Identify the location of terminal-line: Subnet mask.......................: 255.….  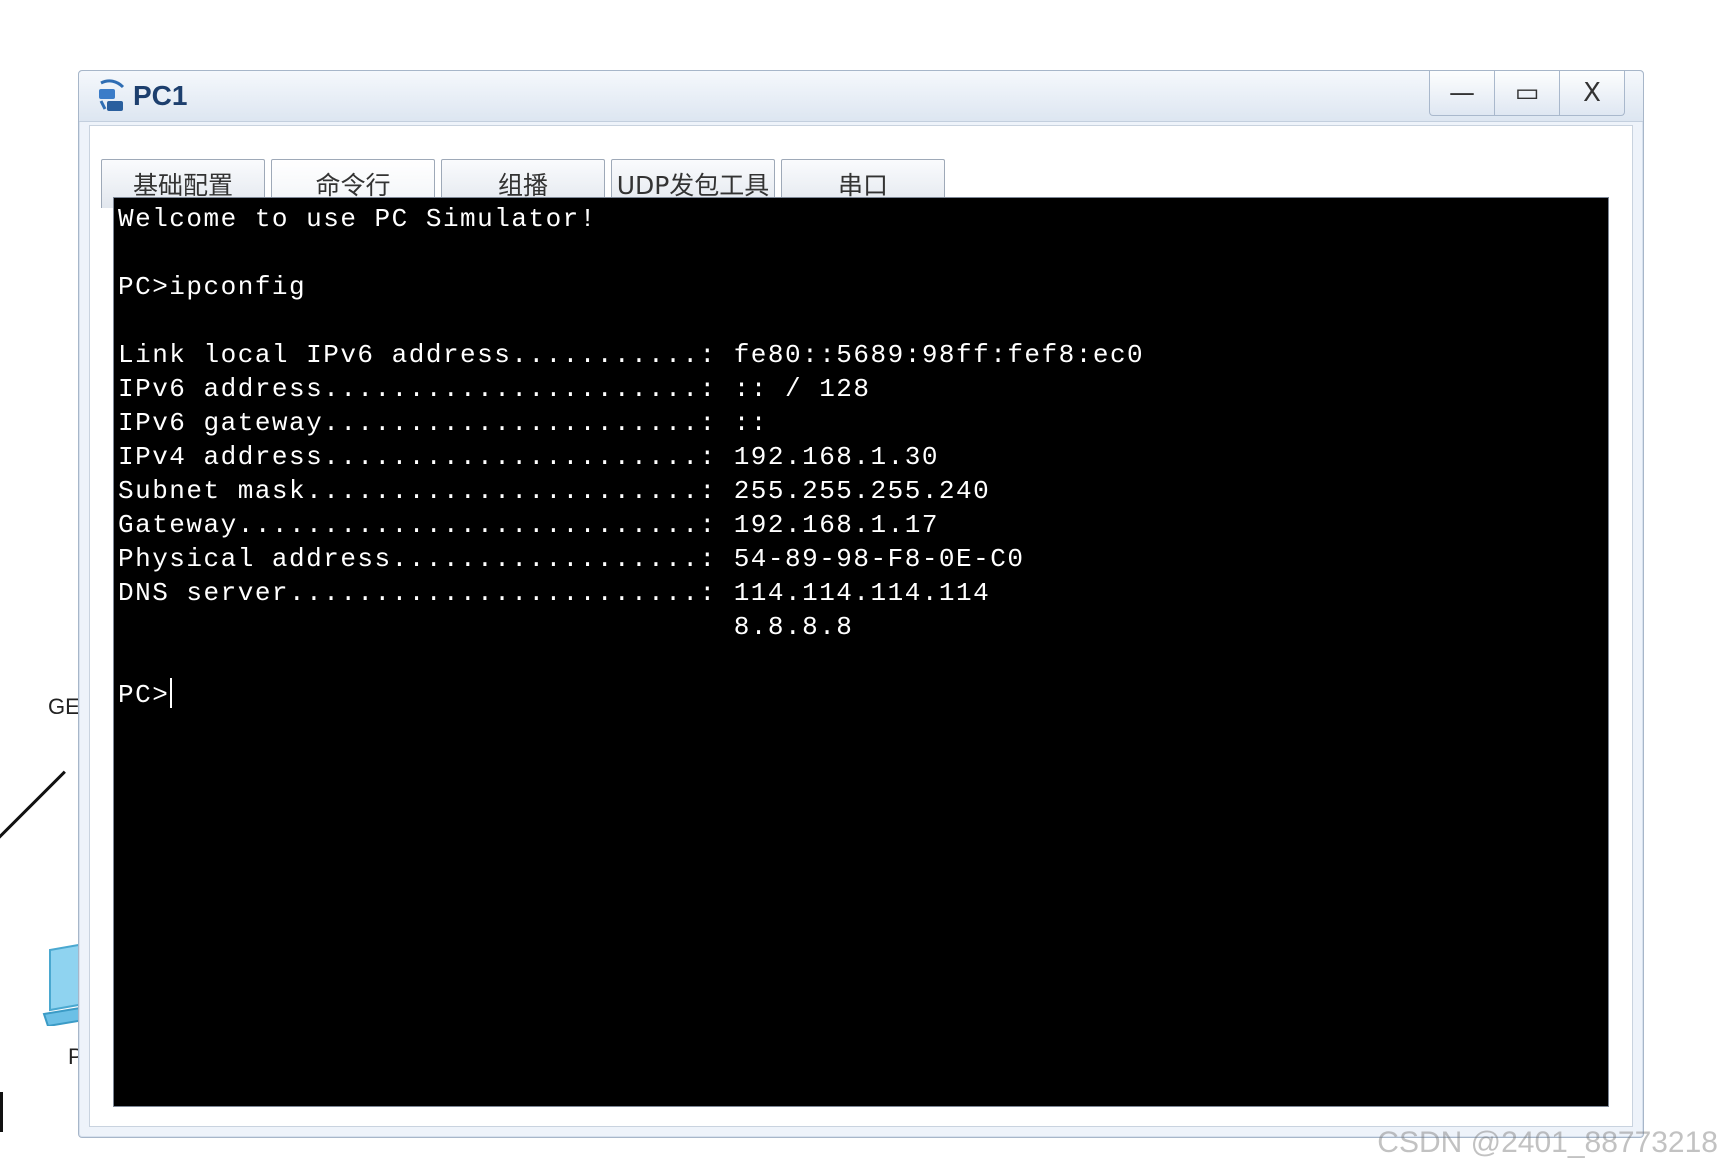
(554, 491).